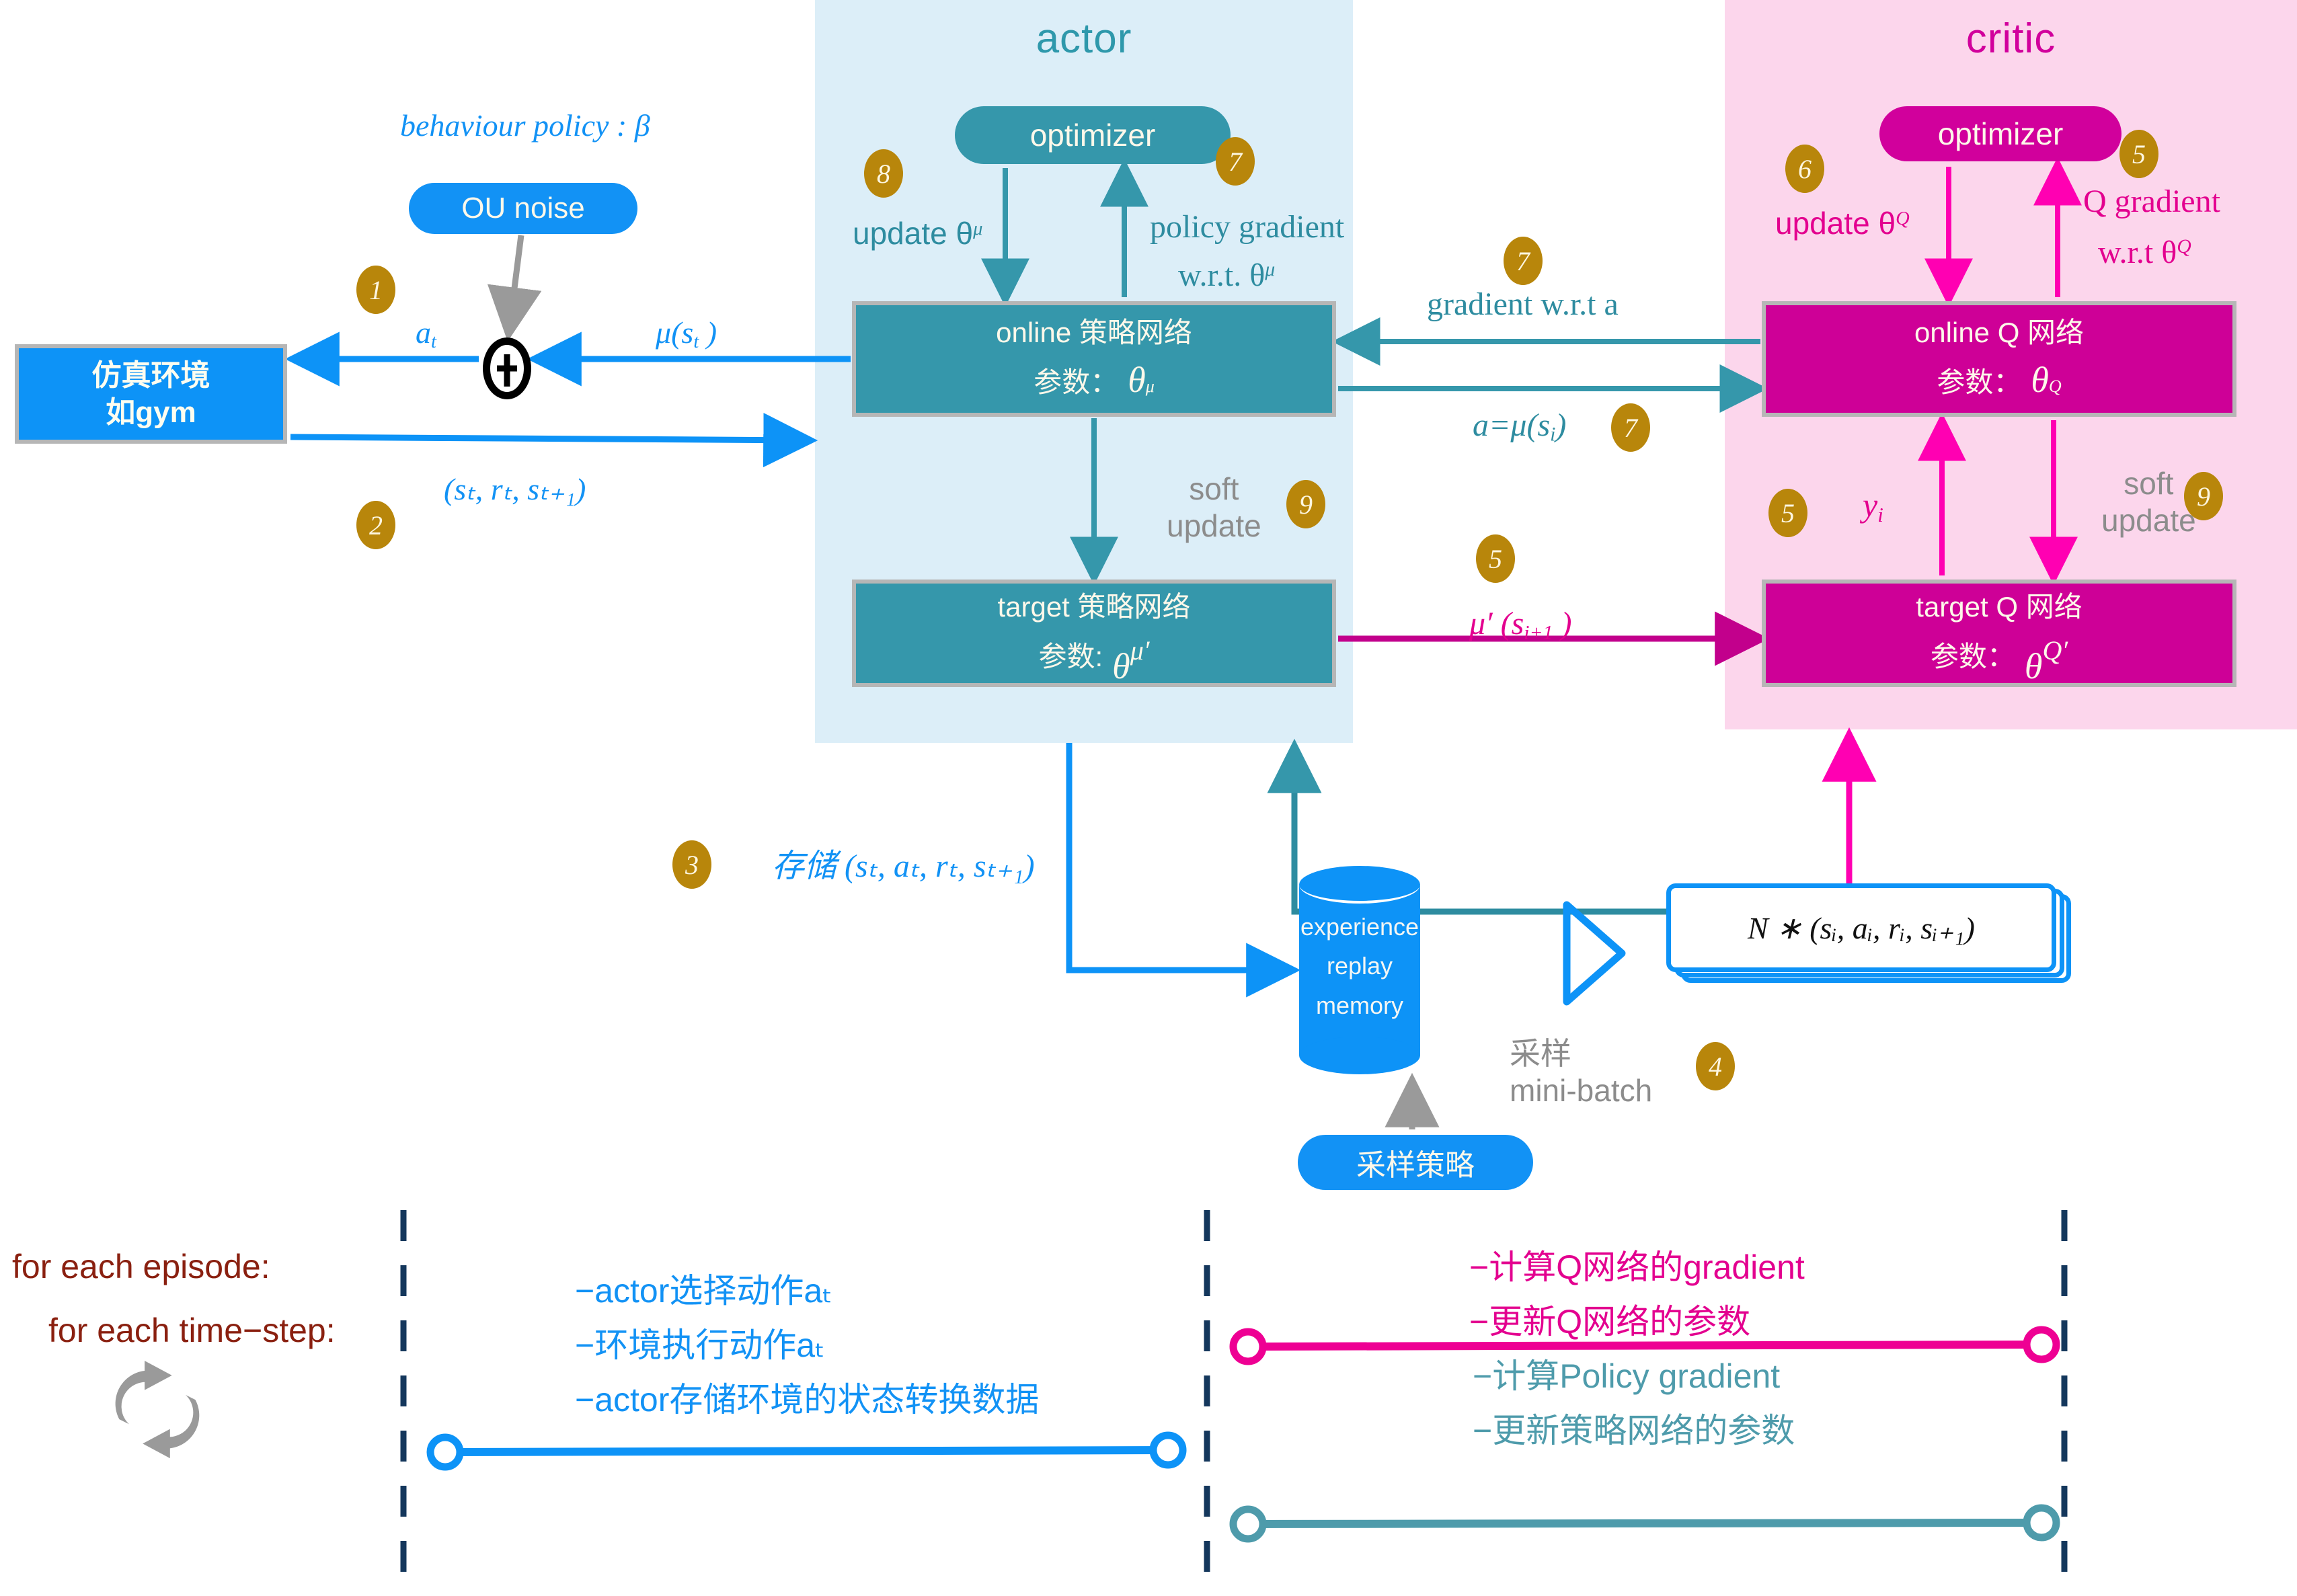 The width and height of the screenshot is (2297, 1596). I want to click on legend-loop-title-1: for each episode:, so click(141, 1267).